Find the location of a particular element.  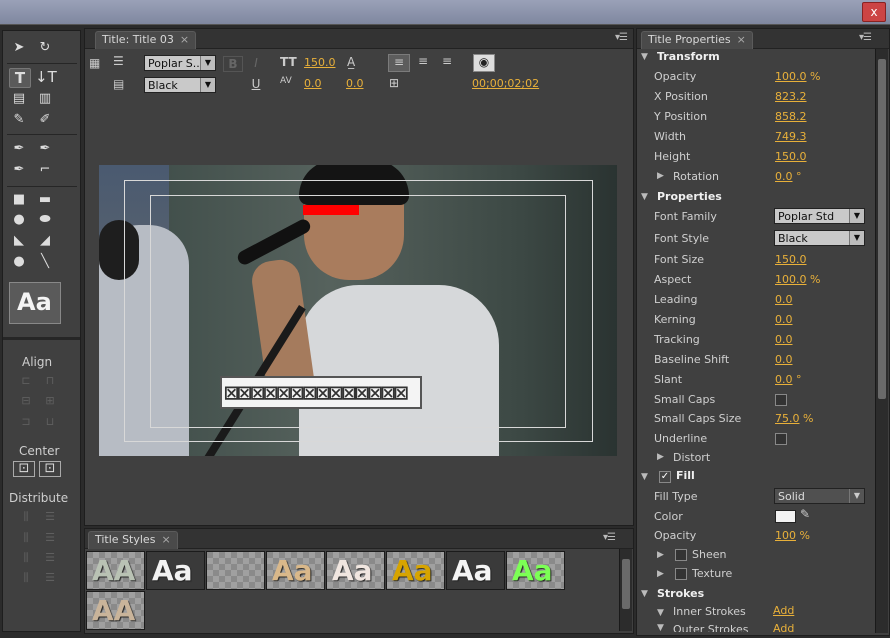

underline-button: U is located at coordinates (256, 84).